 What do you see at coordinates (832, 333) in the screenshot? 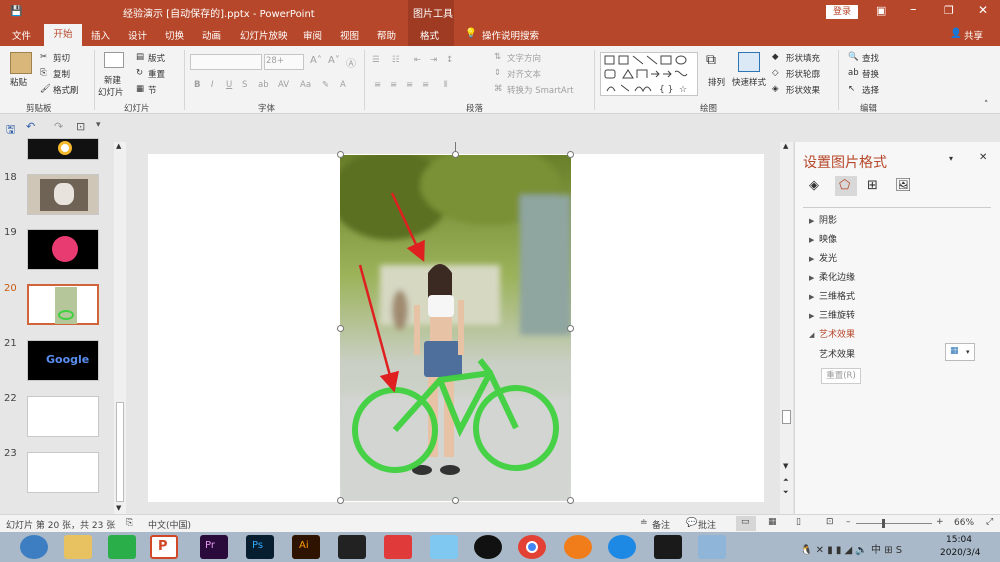
I see `pane-item-artistic-effects: ◢ 艺术效果` at bounding box center [832, 333].